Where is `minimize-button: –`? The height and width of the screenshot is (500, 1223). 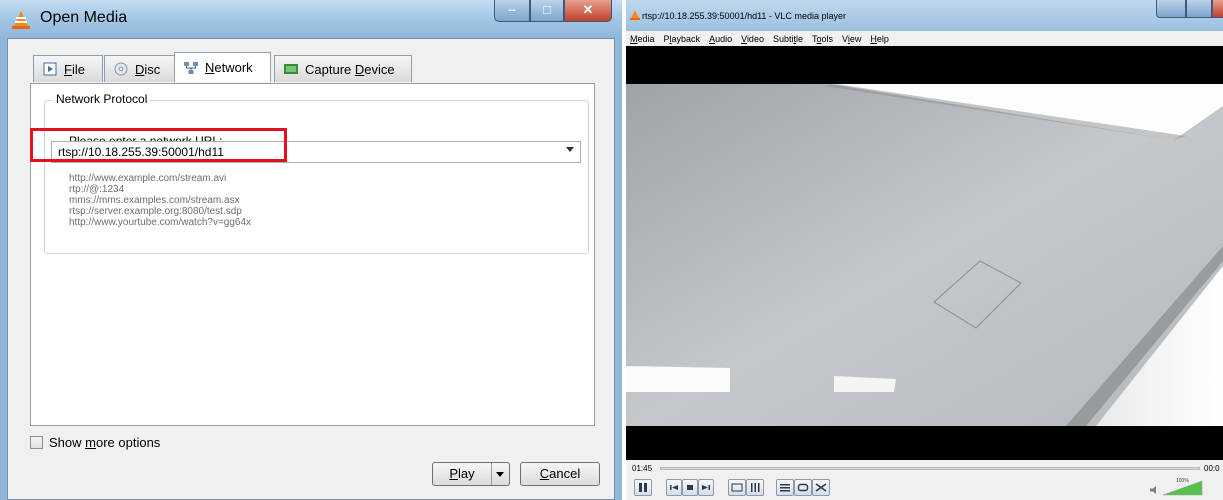
minimize-button: – is located at coordinates (512, 11).